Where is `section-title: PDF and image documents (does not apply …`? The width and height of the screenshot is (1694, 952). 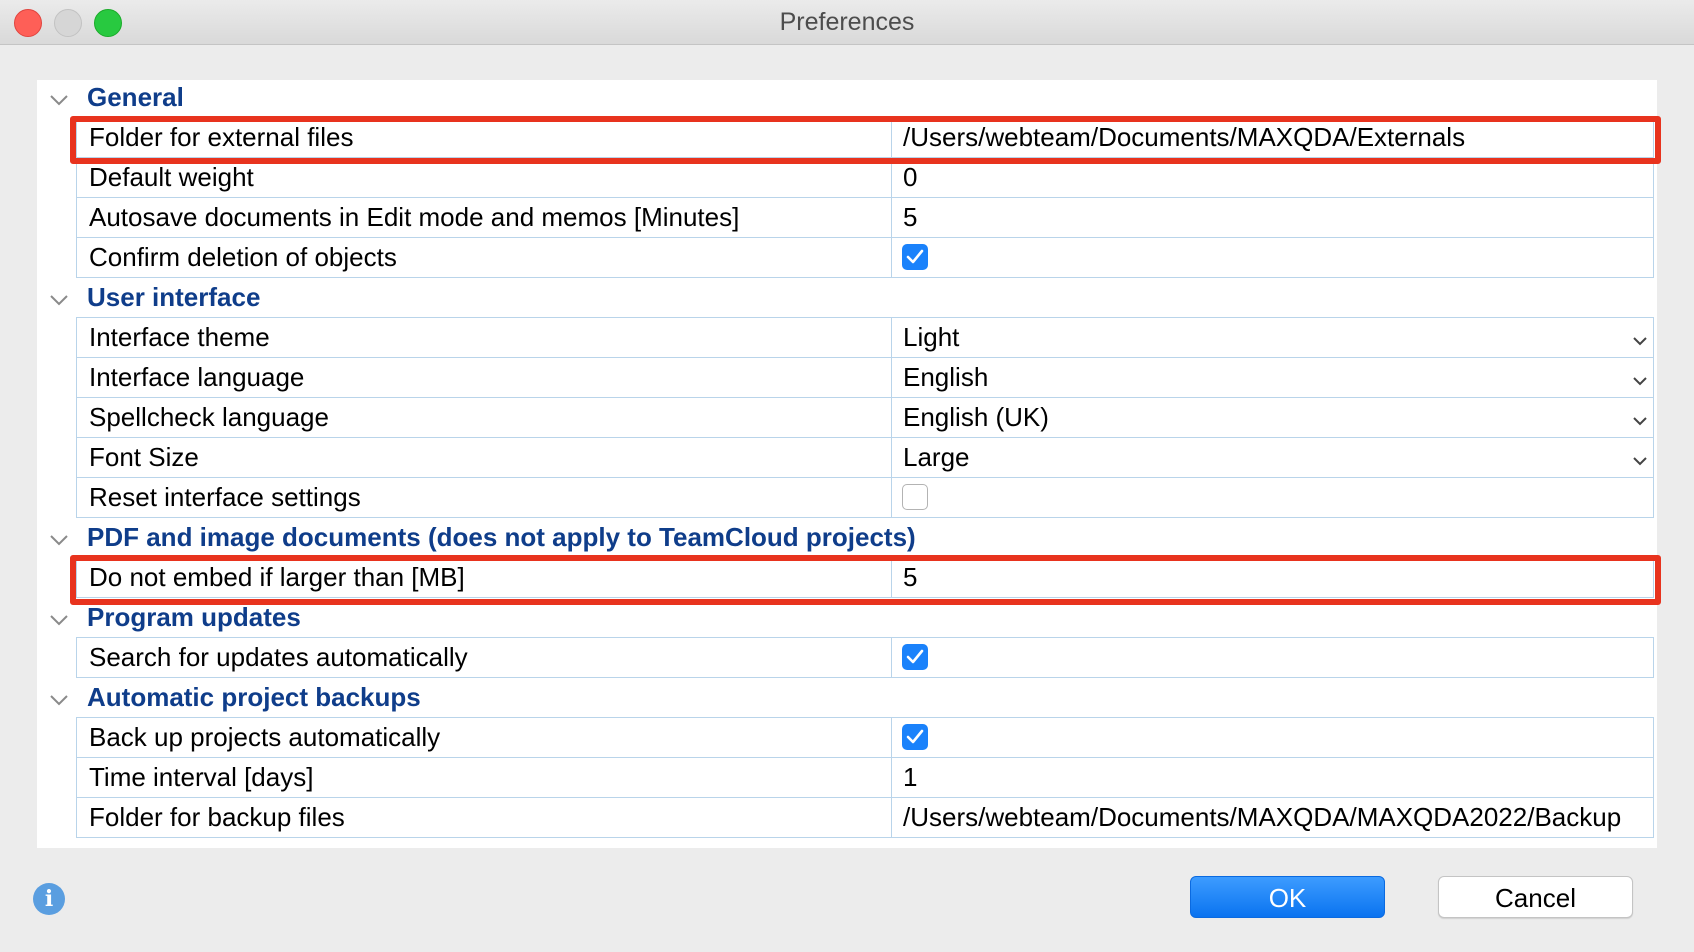
section-title: PDF and image documents (does not apply … is located at coordinates (501, 537).